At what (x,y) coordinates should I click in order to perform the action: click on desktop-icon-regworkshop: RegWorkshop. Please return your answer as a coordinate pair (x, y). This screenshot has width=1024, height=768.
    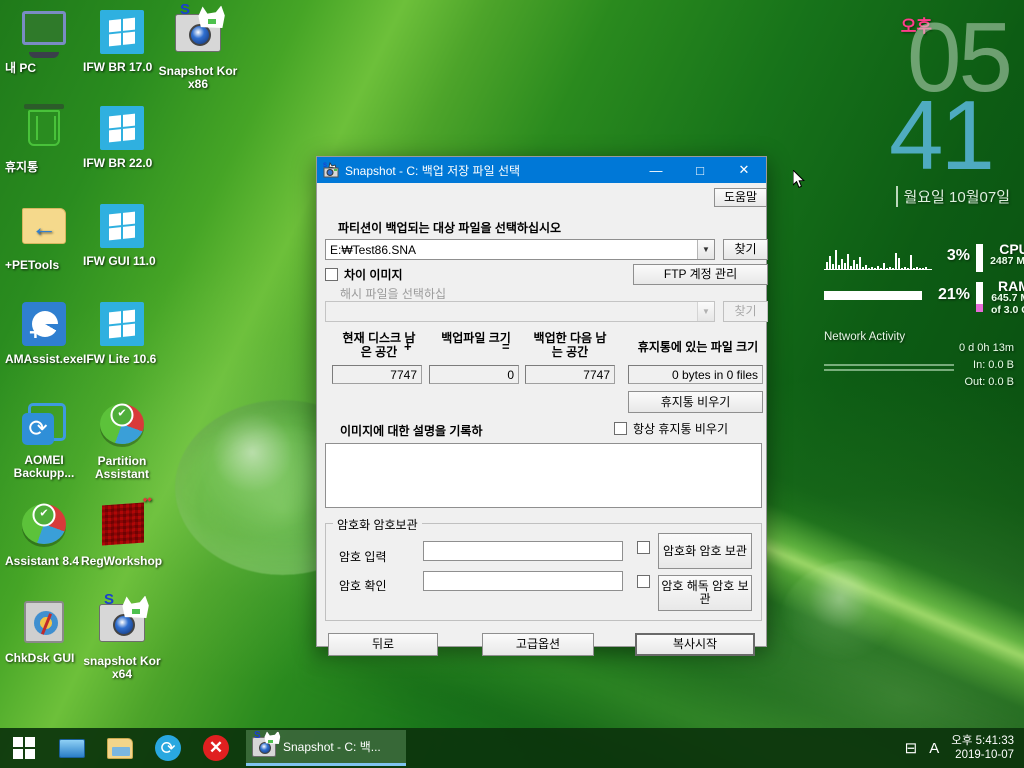
    Looking at the image, I should click on (123, 534).